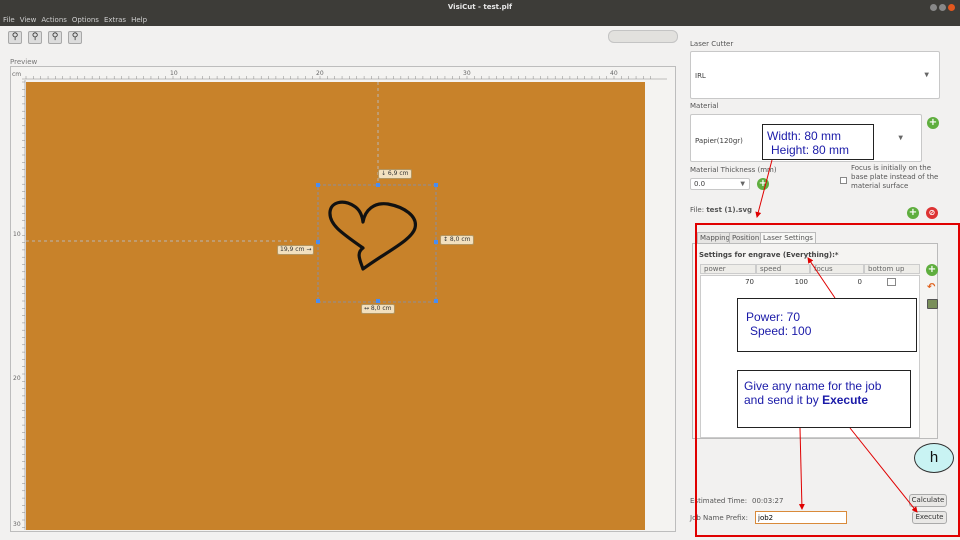  I want to click on name-callout-bold: Execute, so click(845, 400).